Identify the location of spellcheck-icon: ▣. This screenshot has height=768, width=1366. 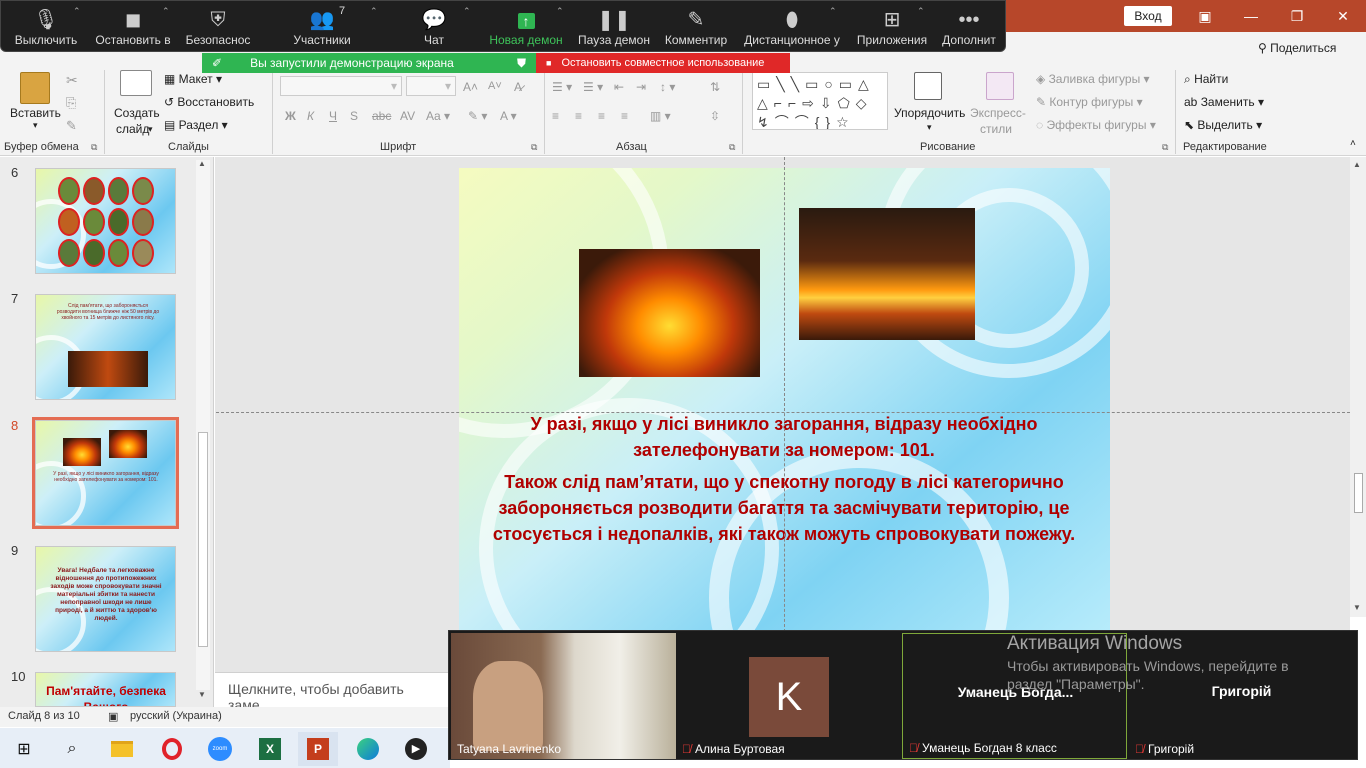
(113, 716).